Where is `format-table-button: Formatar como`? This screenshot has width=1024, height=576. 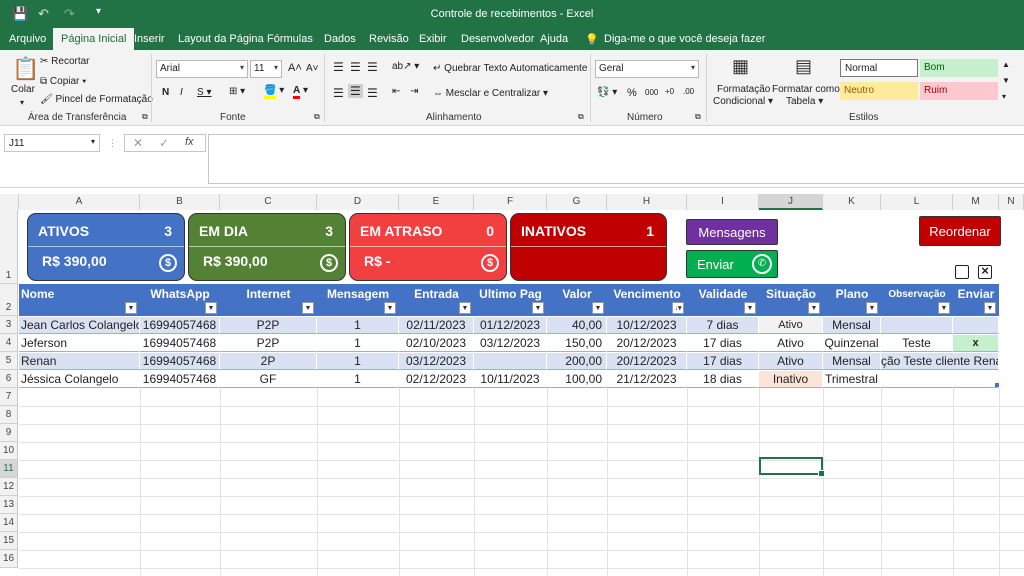
format-table-button: Formatar como is located at coordinates (806, 89).